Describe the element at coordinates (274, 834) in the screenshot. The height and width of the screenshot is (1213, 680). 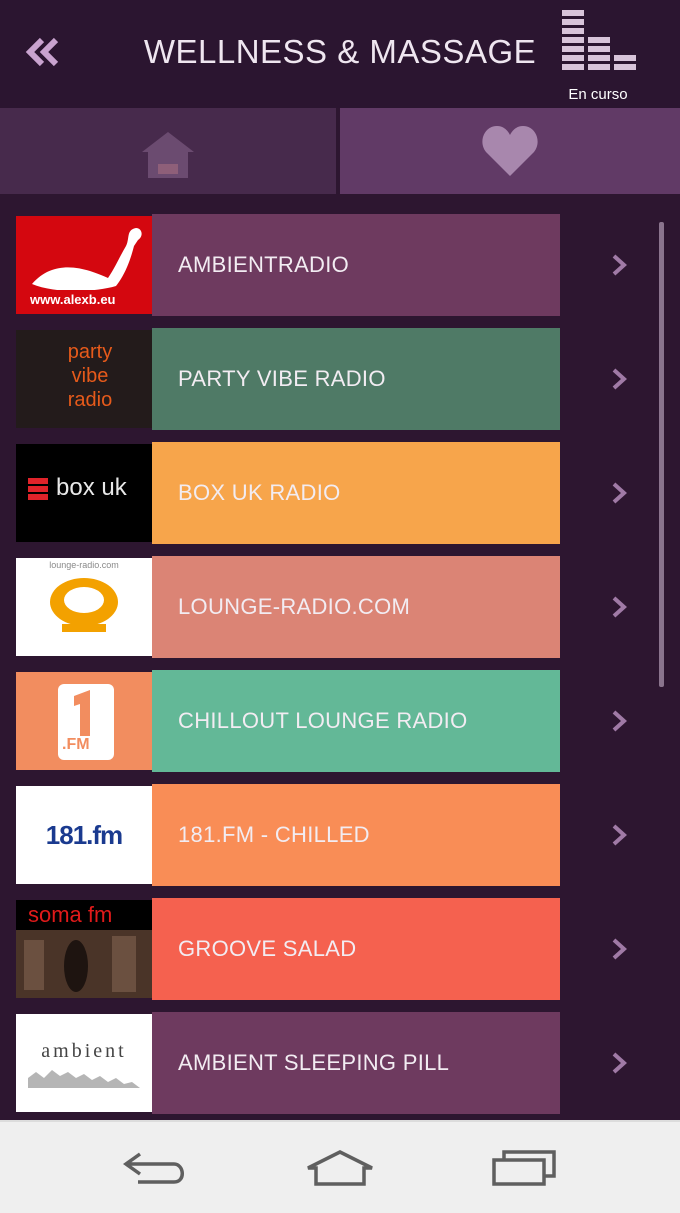
I see `station-name: 181.FM - CHILLED` at that location.